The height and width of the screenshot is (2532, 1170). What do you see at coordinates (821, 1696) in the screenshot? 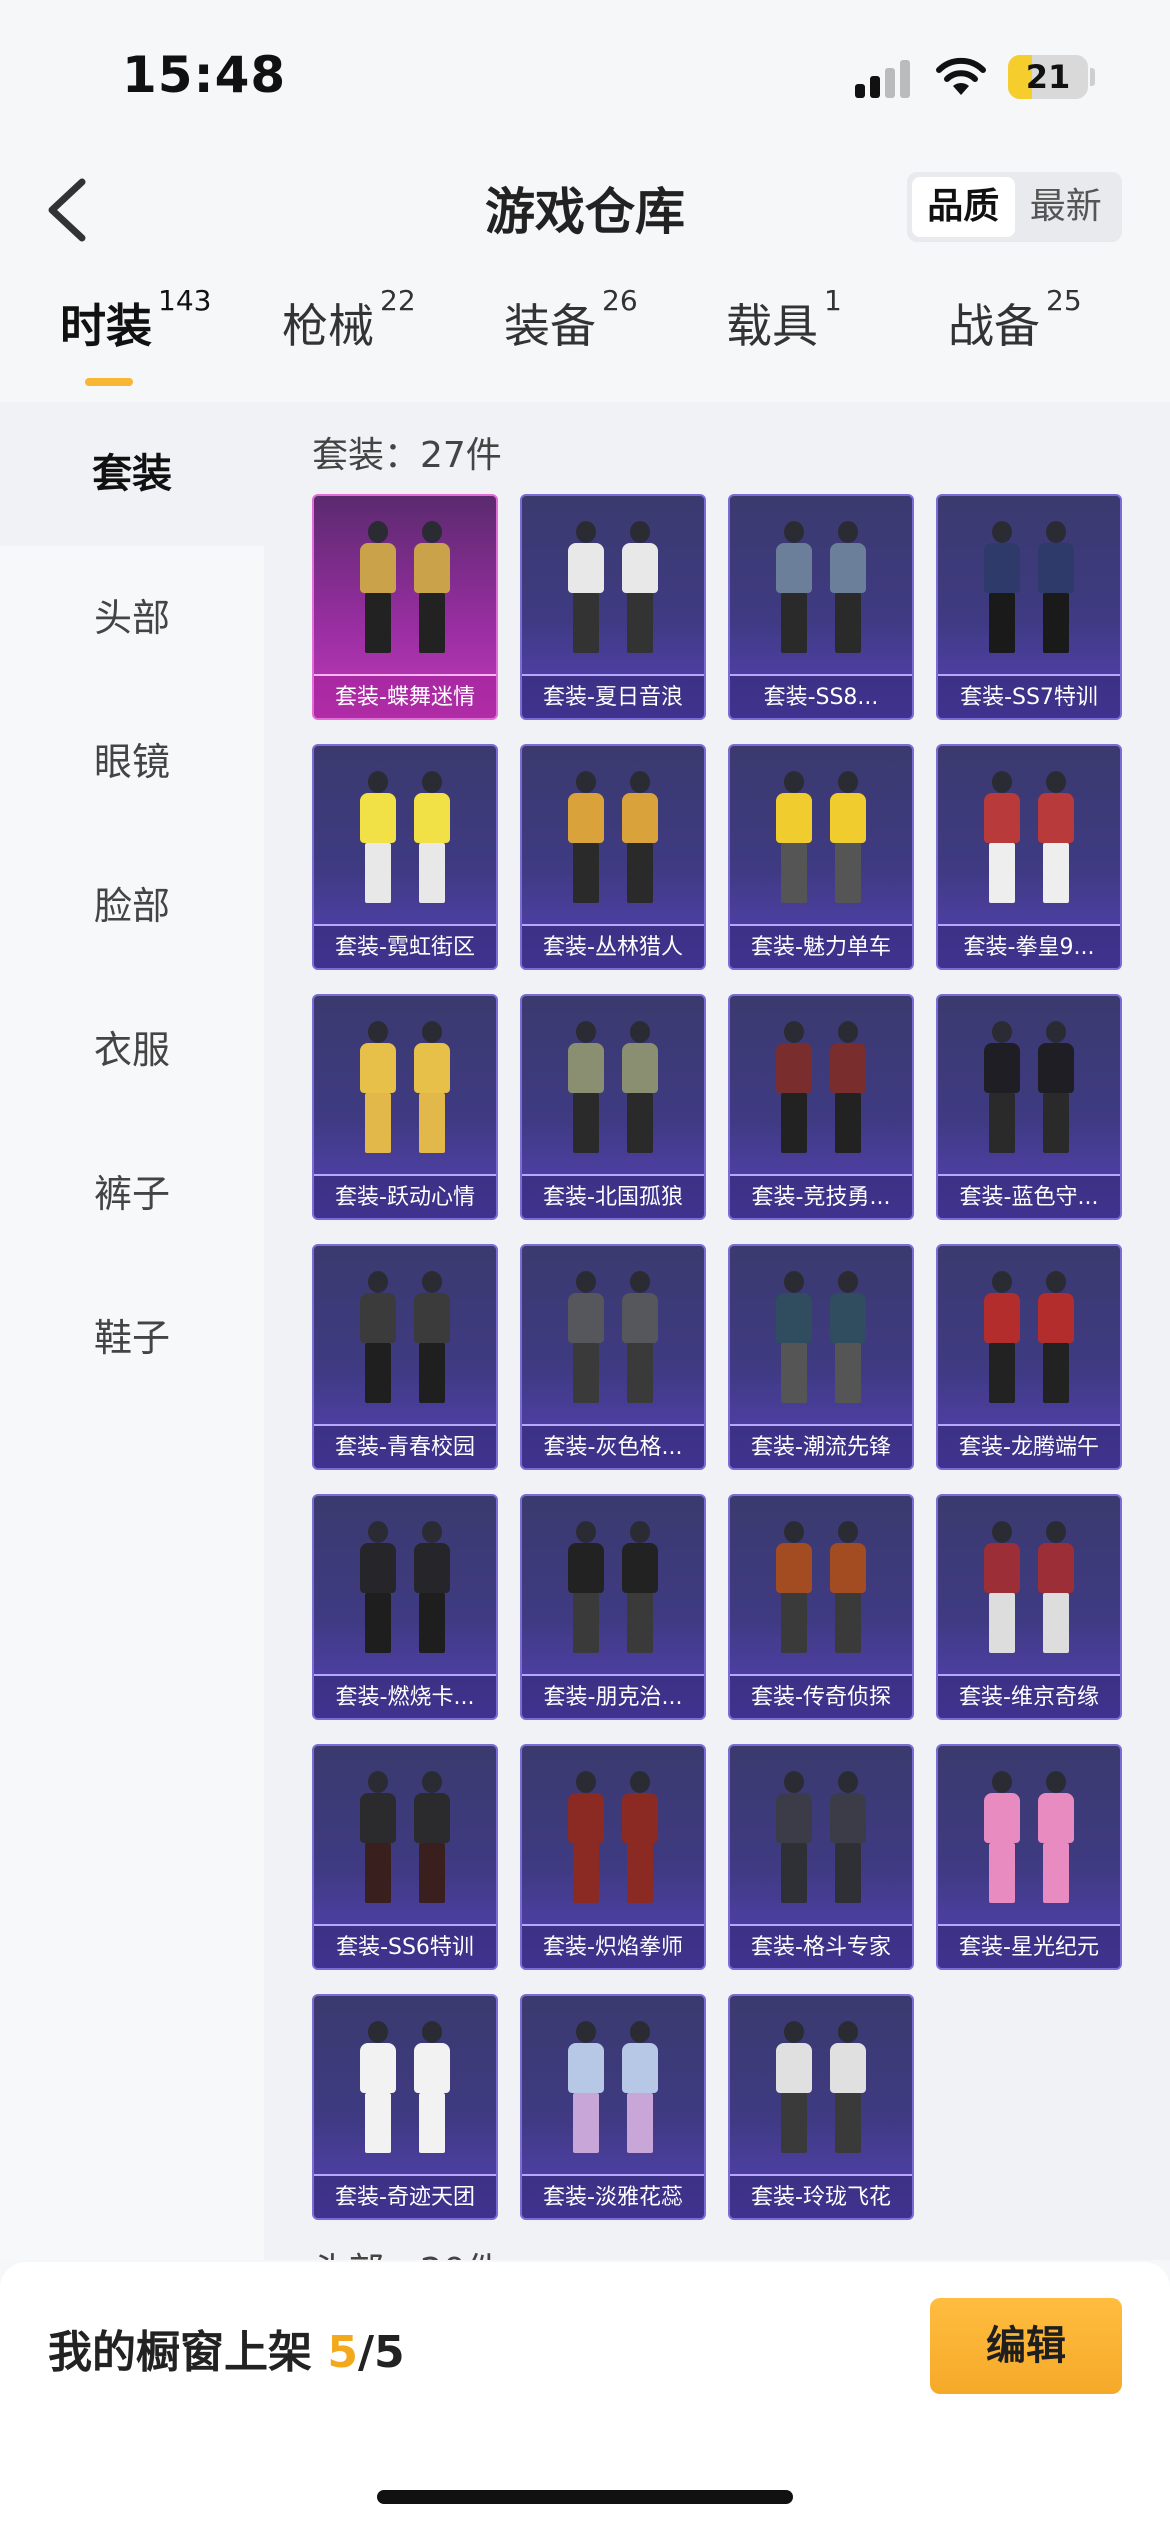
I see `outfit-card-label: 套装-传奇侦探` at bounding box center [821, 1696].